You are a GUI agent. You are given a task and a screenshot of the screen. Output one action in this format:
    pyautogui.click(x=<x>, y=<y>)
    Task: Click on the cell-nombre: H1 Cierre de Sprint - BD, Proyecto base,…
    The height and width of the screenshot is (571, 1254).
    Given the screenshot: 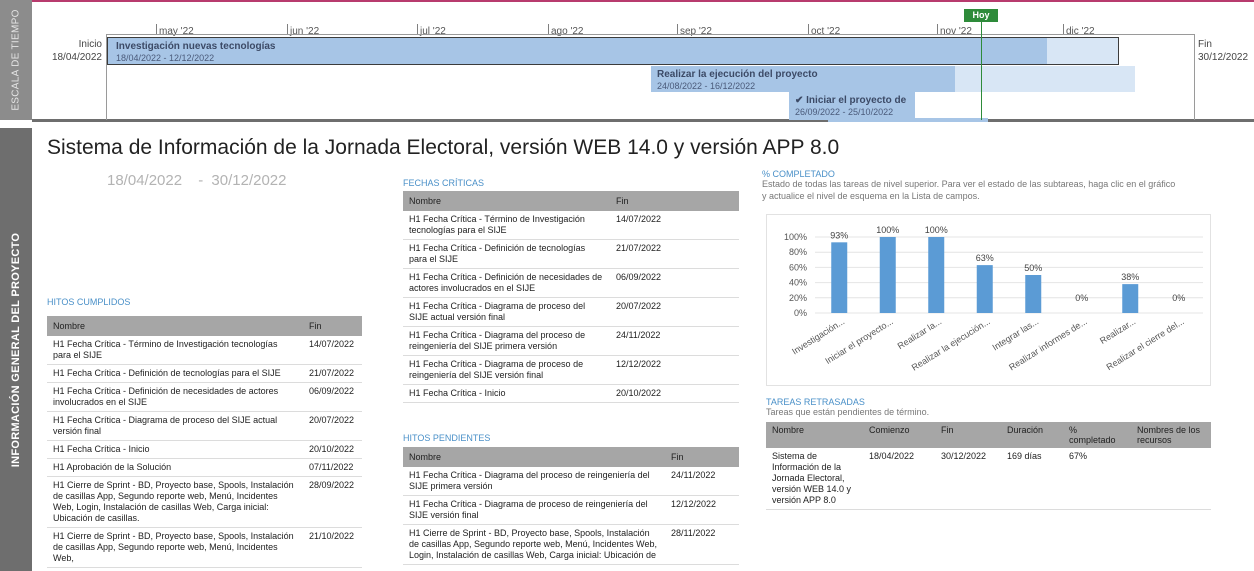 What is the action you would take?
    pyautogui.click(x=175, y=502)
    